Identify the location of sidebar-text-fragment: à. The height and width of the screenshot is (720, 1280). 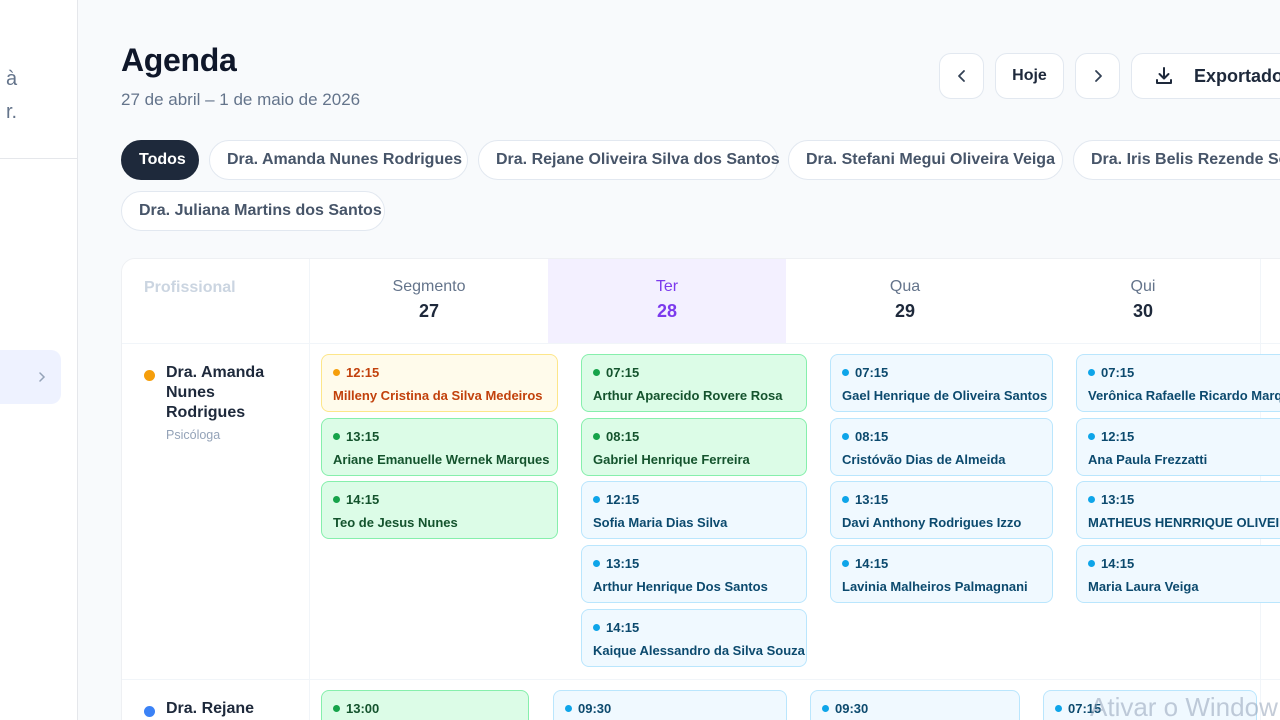
(12, 79).